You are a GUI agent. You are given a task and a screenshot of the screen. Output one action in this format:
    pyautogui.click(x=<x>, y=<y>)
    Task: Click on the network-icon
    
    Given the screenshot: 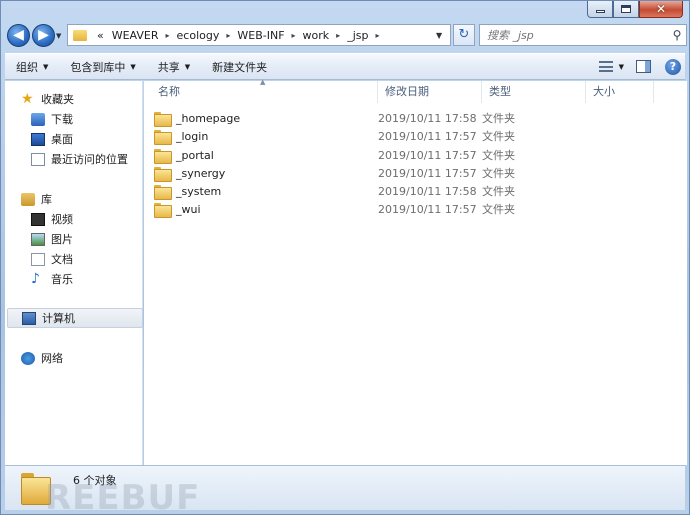 What is the action you would take?
    pyautogui.click(x=28, y=358)
    